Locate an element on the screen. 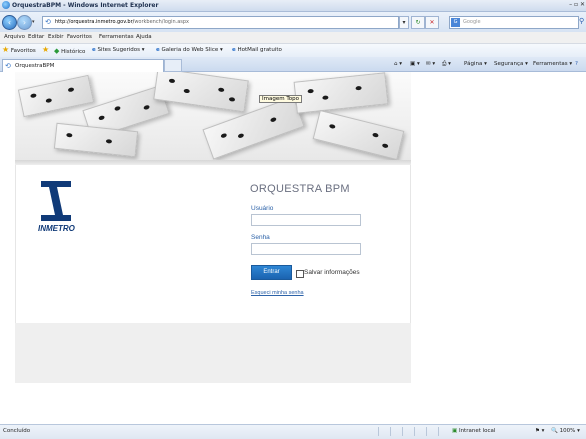  zone-icon: ▣ is located at coordinates (455, 431).